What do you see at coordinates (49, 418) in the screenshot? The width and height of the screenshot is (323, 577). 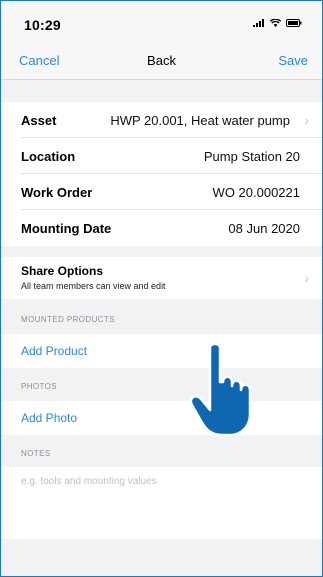 I see `add-photo-link: Add Photo` at bounding box center [49, 418].